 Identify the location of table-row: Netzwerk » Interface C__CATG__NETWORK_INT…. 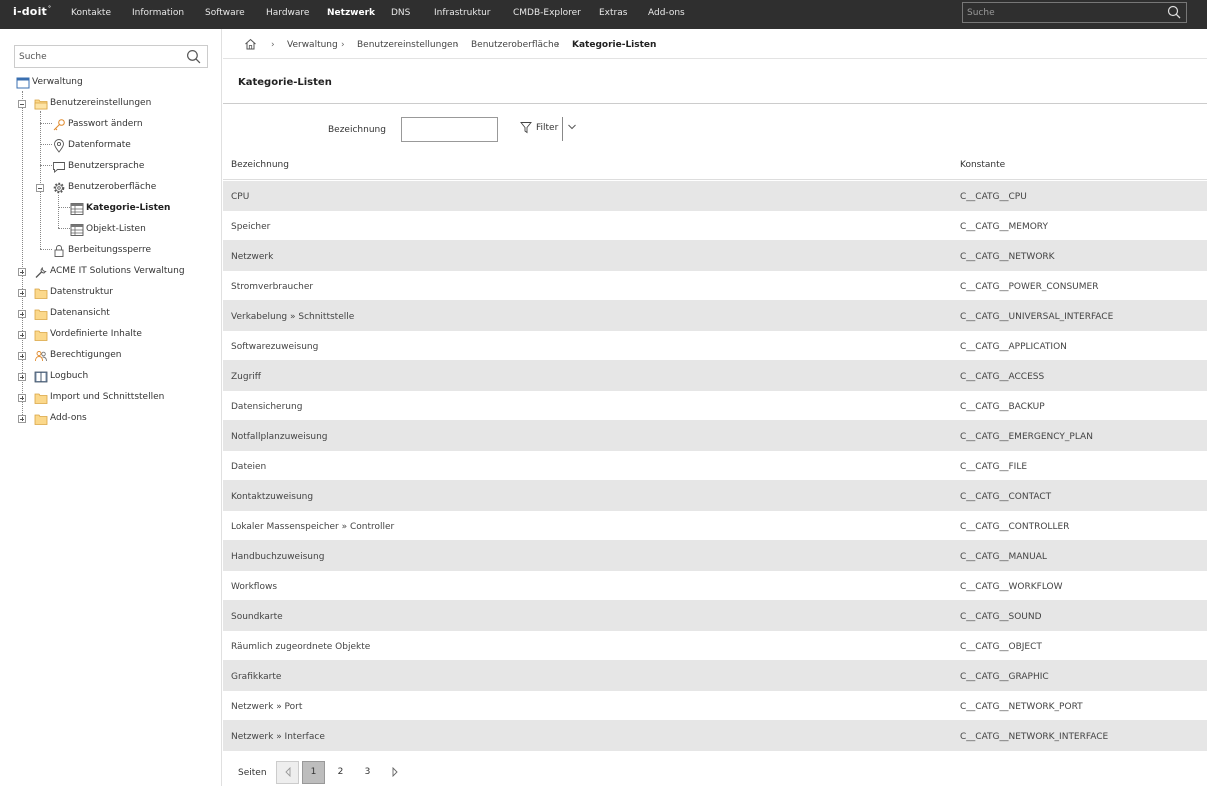
(715, 736).